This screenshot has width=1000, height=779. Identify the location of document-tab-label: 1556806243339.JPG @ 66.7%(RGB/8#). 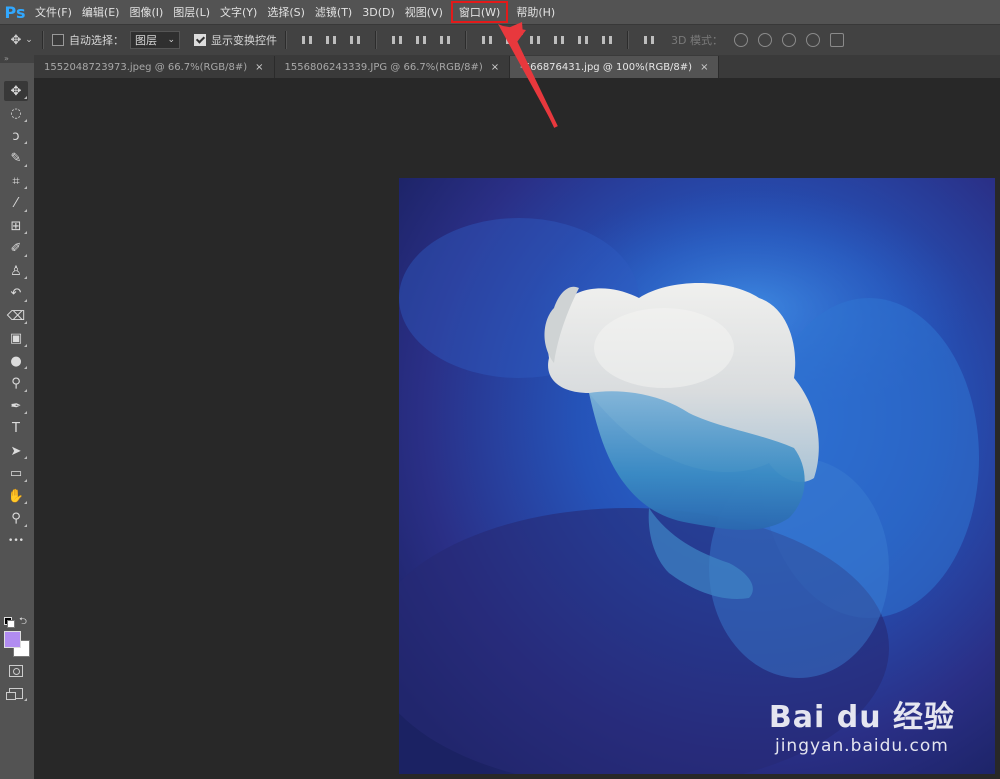
(383, 67).